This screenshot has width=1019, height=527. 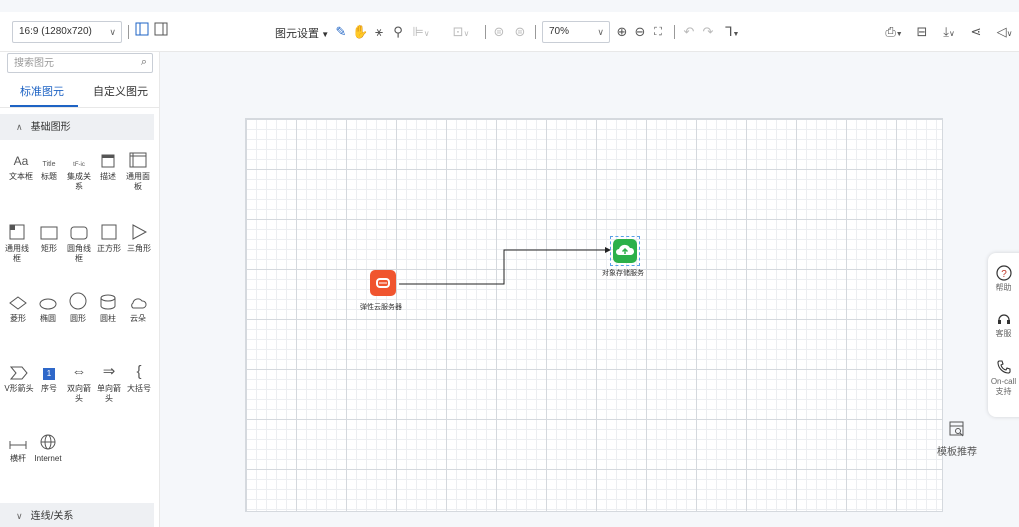 I want to click on shape-label: 圆角线框, so click(x=79, y=253).